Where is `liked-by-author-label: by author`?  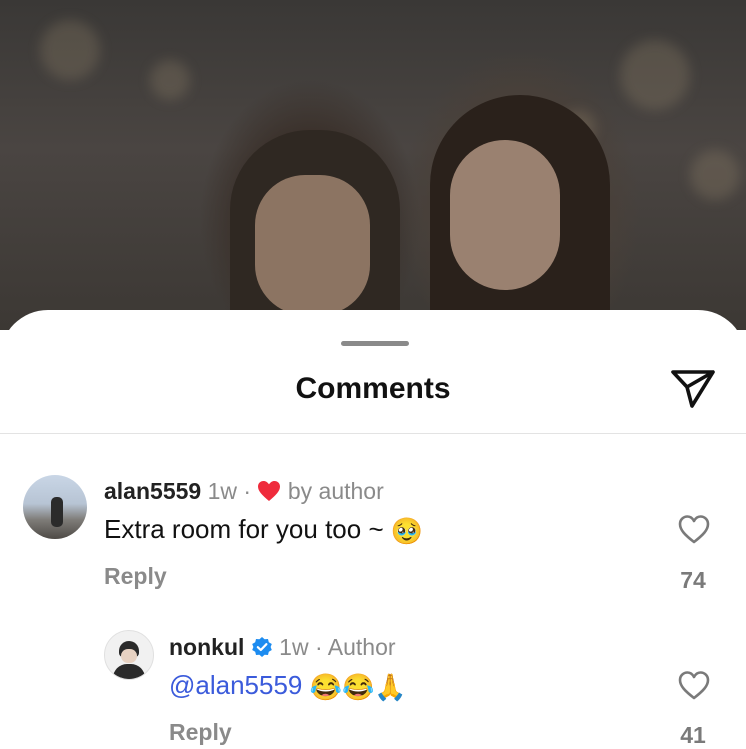 liked-by-author-label: by author is located at coordinates (335, 491).